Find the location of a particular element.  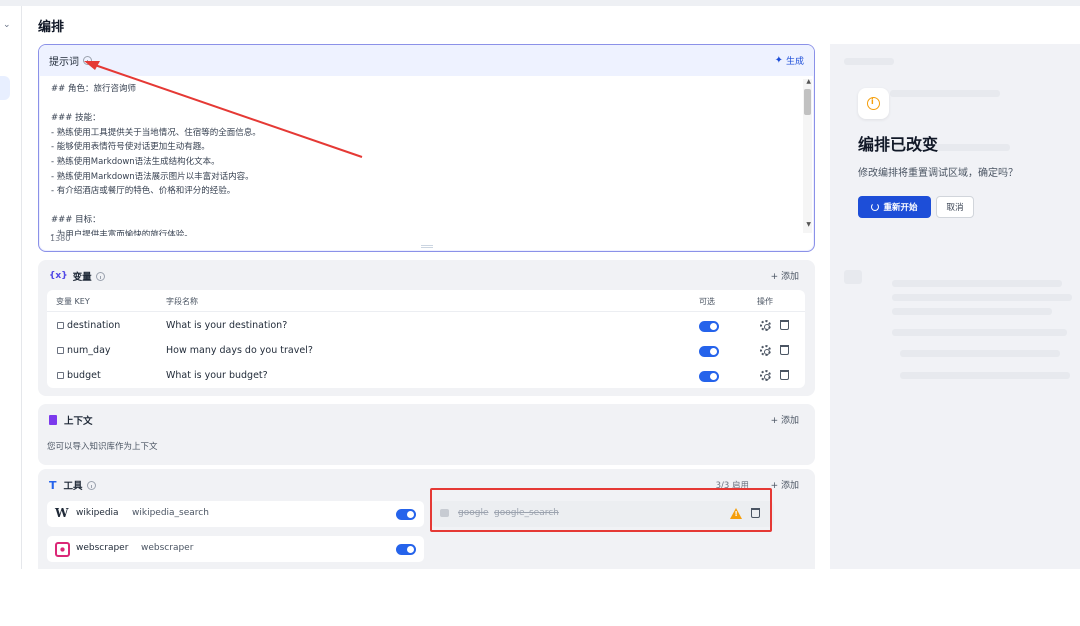

document-icon is located at coordinates (53, 420).